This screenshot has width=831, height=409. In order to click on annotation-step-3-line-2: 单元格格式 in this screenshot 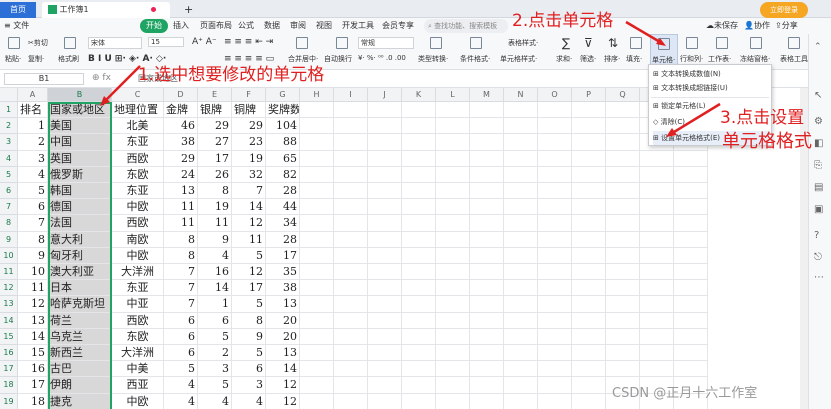, I will do `click(767, 141)`.